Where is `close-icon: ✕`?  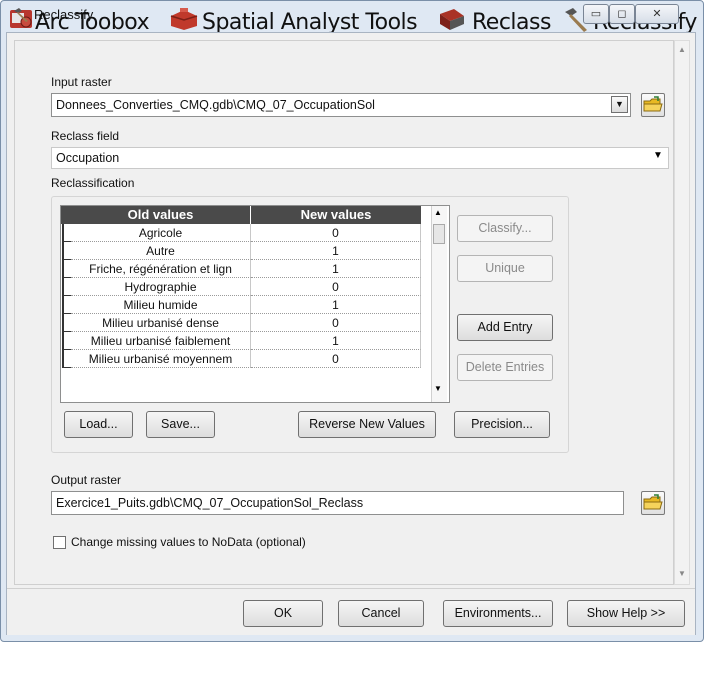 close-icon: ✕ is located at coordinates (657, 14).